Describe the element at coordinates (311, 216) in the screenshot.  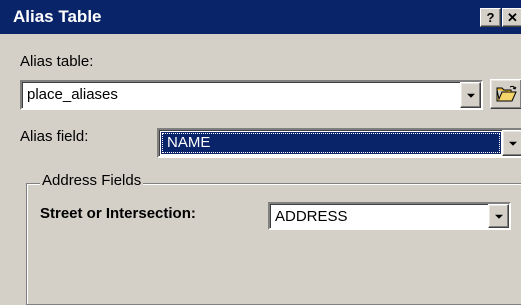
I see `street-value: ADDRESS` at that location.